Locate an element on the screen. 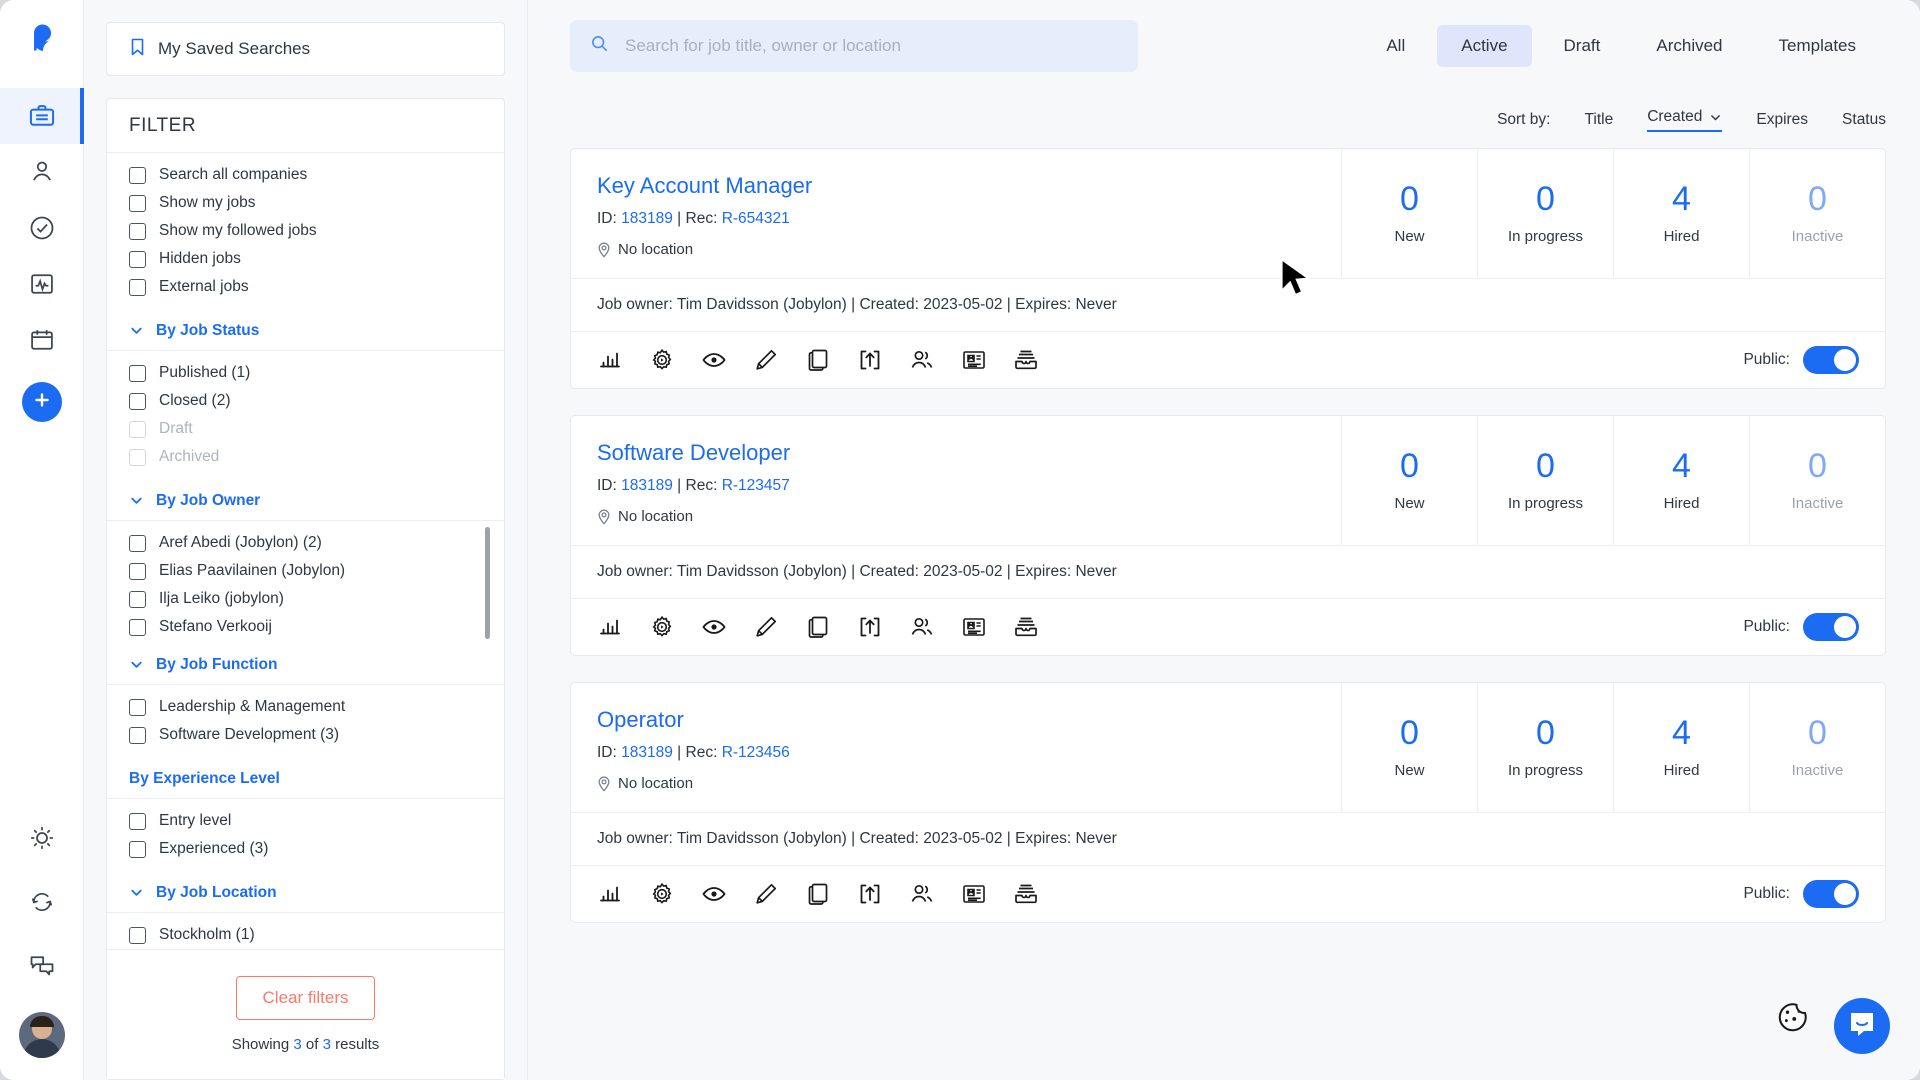 This screenshot has height=1080, width=1920. sidebar-item-jobs is located at coordinates (42, 116).